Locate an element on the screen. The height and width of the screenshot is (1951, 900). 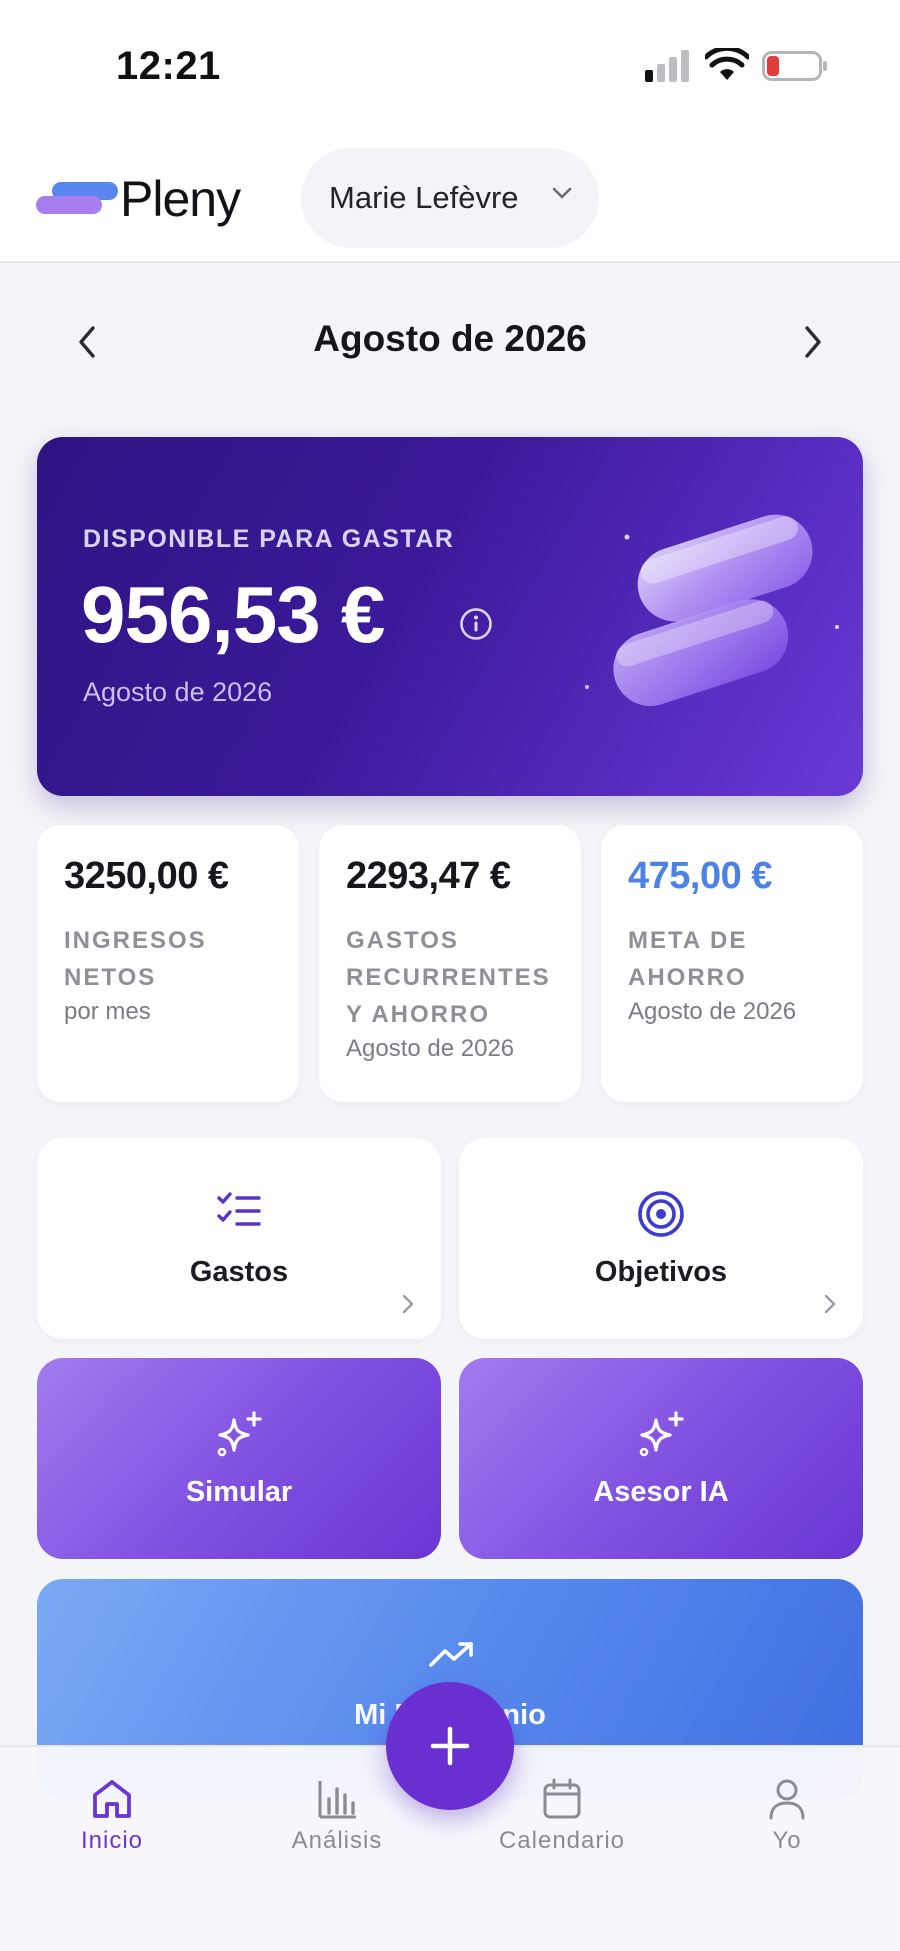
stat-caption: META DE AHORRO is located at coordinates (688, 959).